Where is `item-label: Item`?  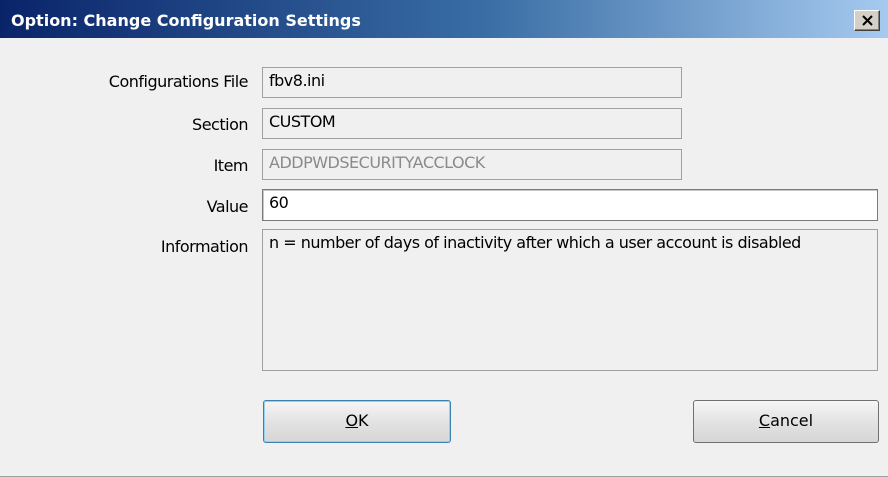
item-label: Item is located at coordinates (231, 165).